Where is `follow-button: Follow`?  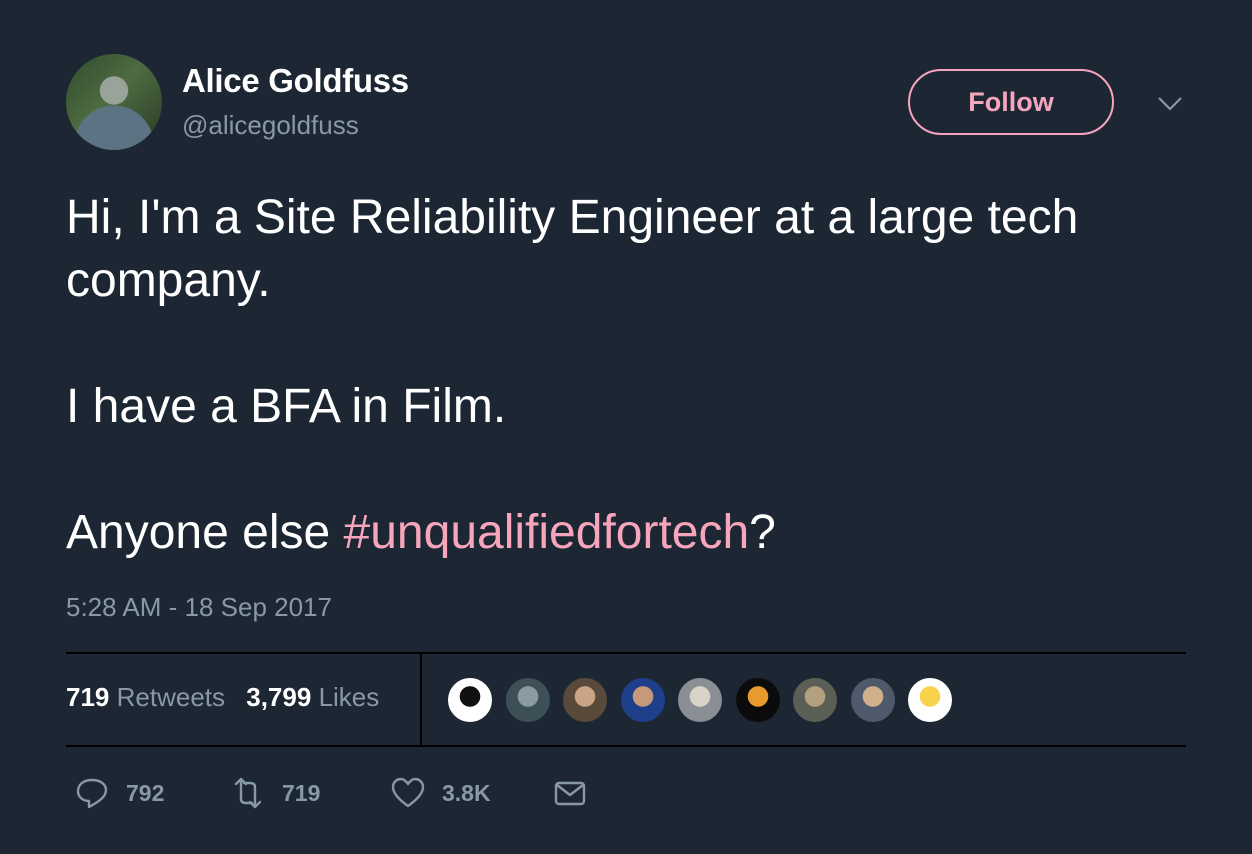 follow-button: Follow is located at coordinates (1011, 102).